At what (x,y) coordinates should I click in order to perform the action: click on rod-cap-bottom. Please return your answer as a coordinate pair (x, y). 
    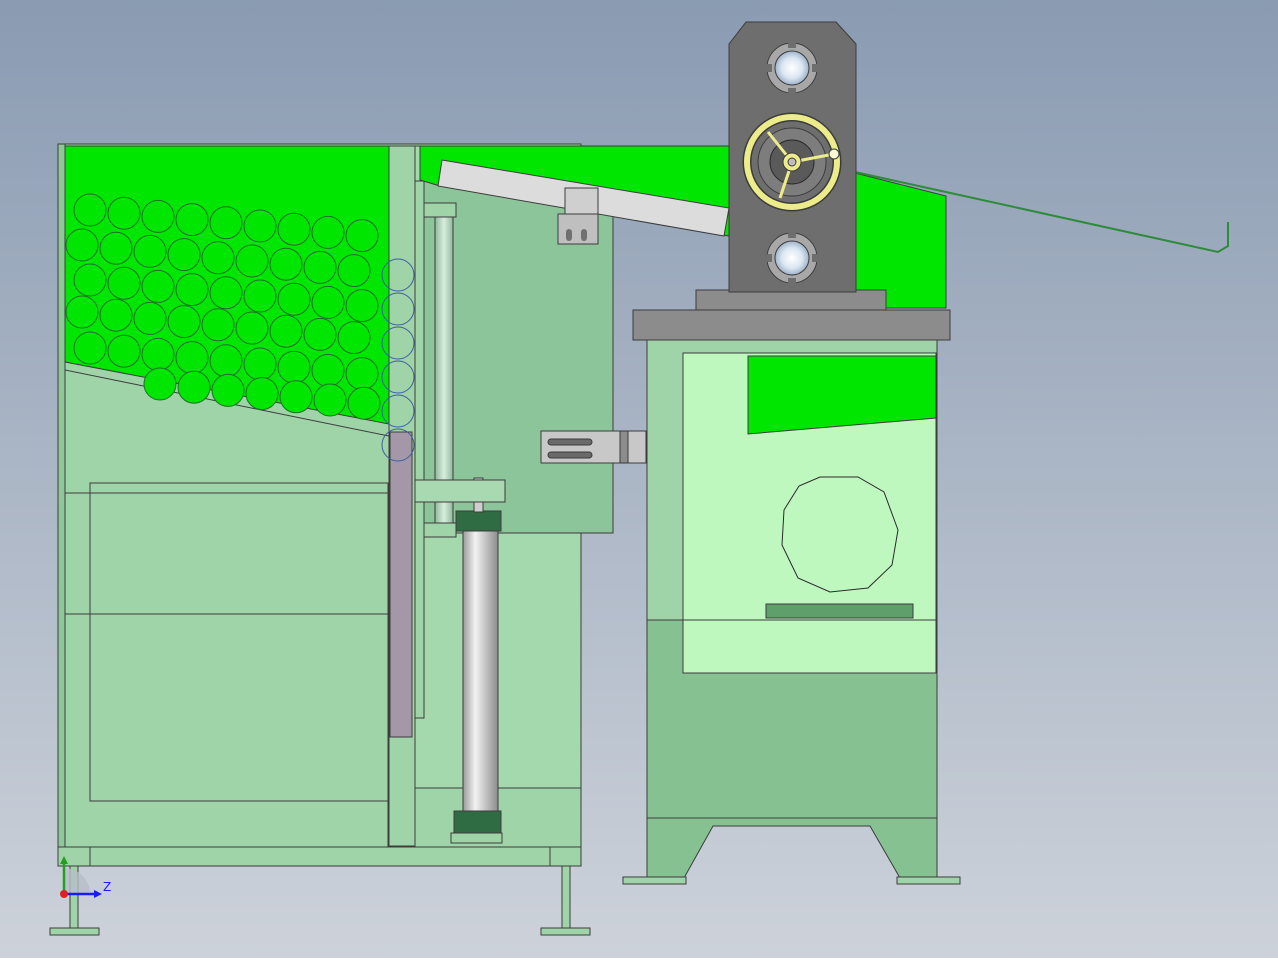
    Looking at the image, I should click on (440, 530).